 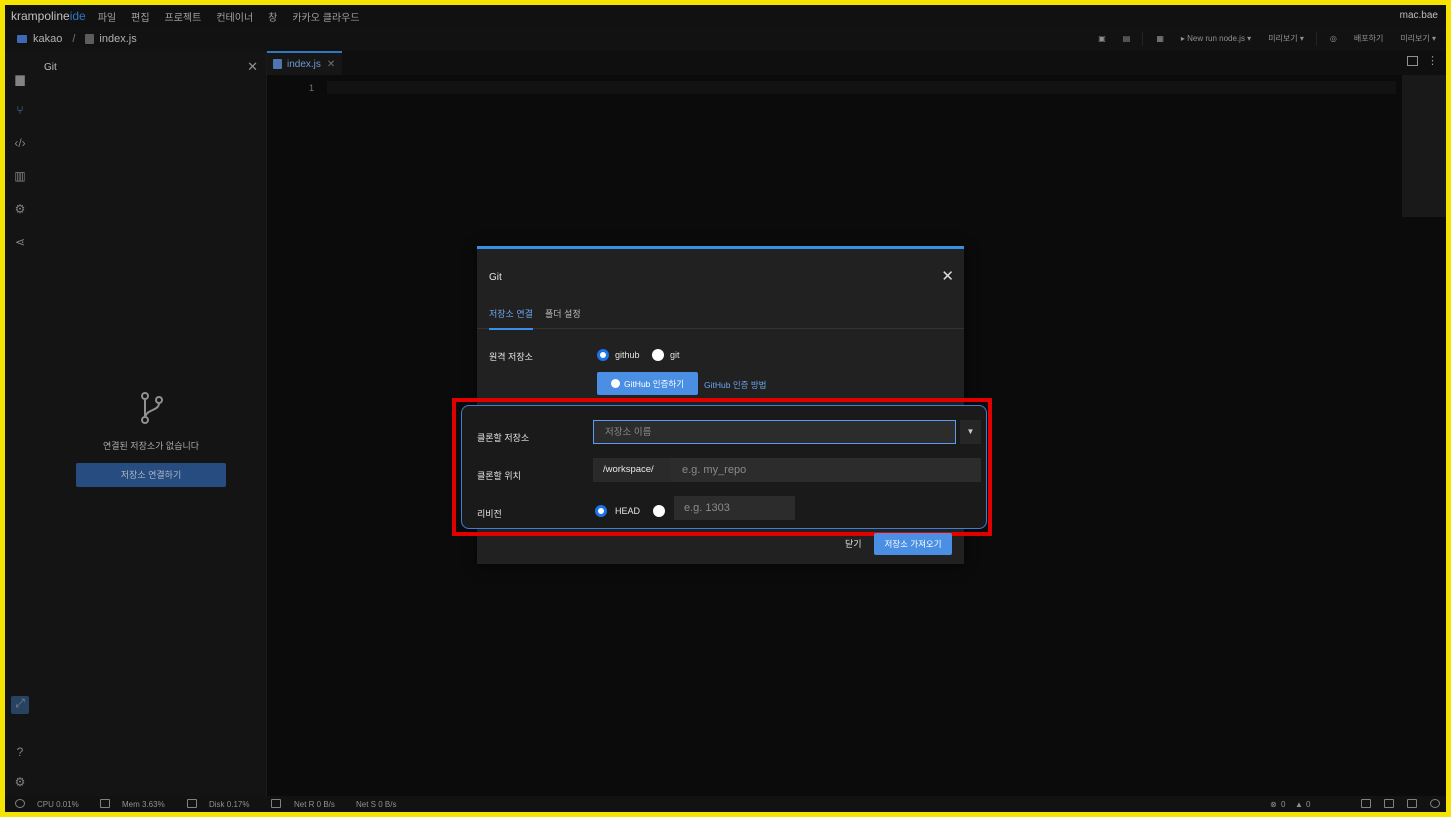 I want to click on tab-folder-settings: 폴더 설정, so click(x=563, y=313).